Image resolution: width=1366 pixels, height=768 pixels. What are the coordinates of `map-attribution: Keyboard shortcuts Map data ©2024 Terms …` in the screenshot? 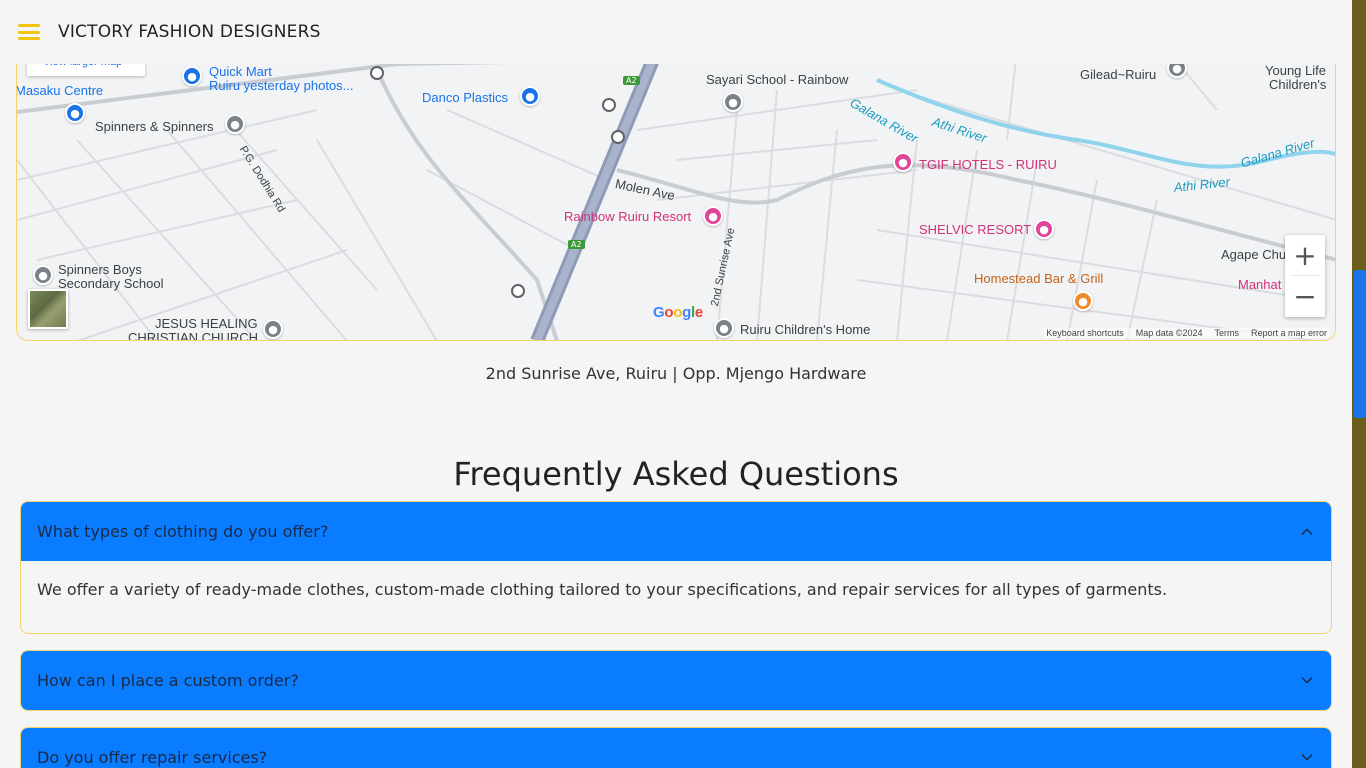 It's located at (1186, 333).